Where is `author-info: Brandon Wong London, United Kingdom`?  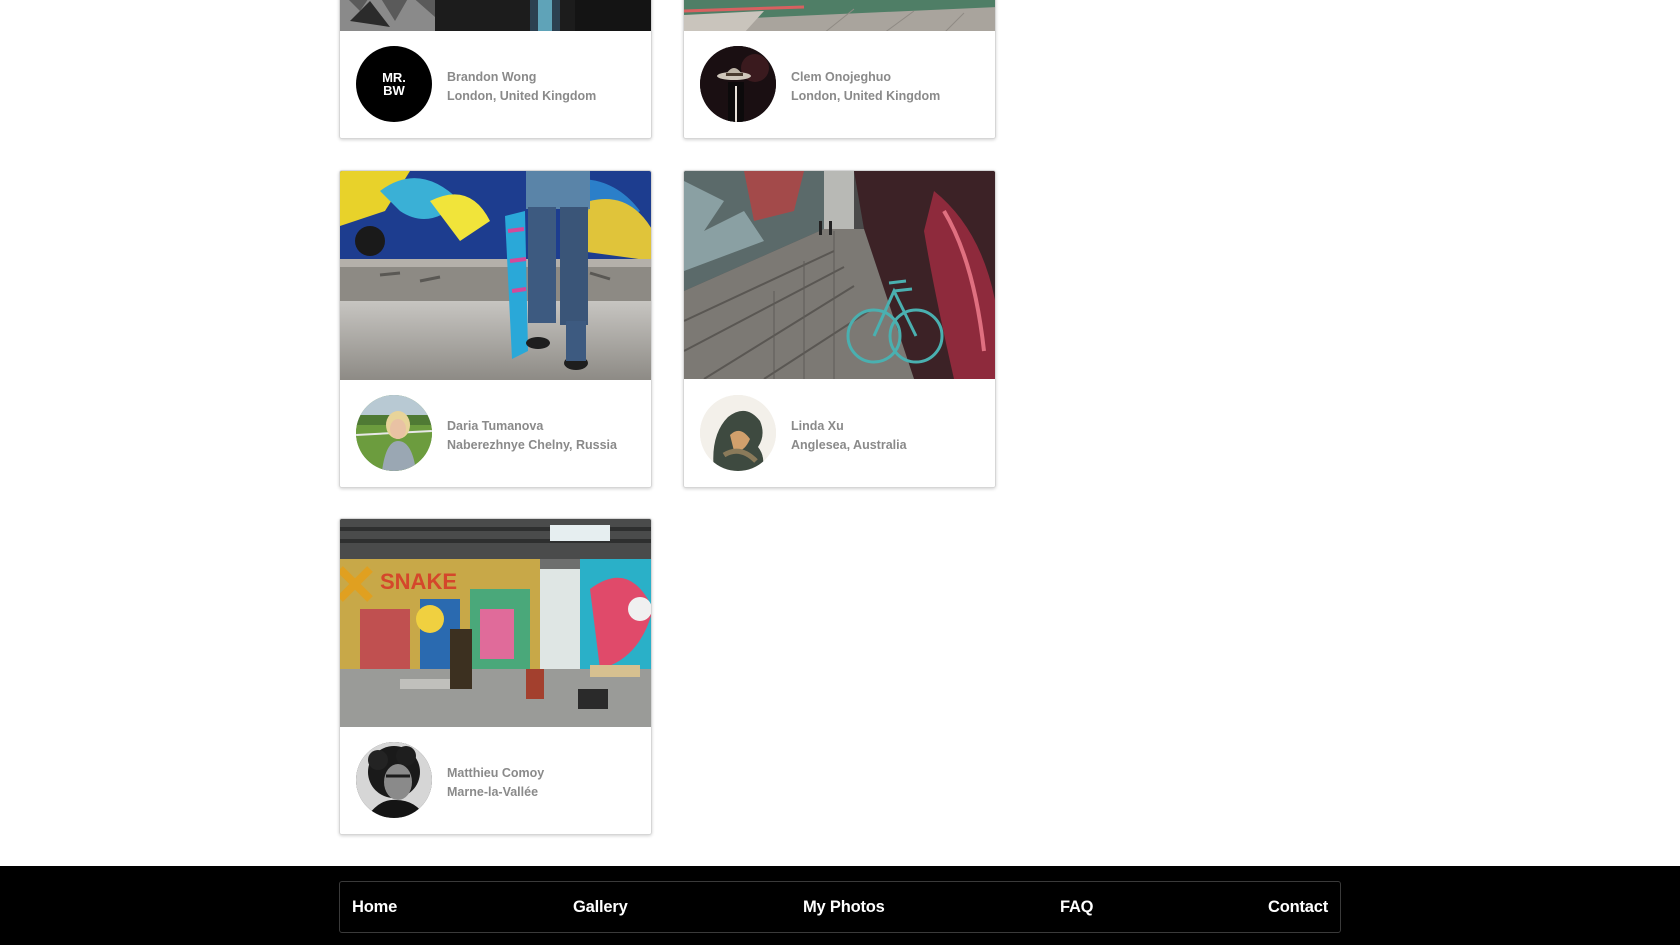 author-info: Brandon Wong London, United Kingdom is located at coordinates (521, 87).